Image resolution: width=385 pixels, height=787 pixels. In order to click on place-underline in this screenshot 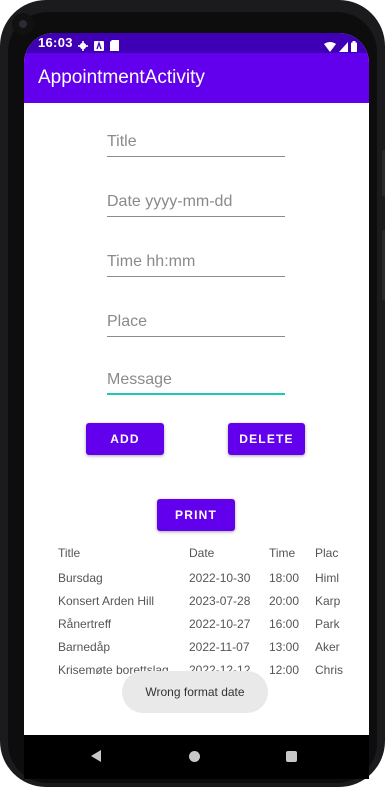, I will do `click(196, 336)`.